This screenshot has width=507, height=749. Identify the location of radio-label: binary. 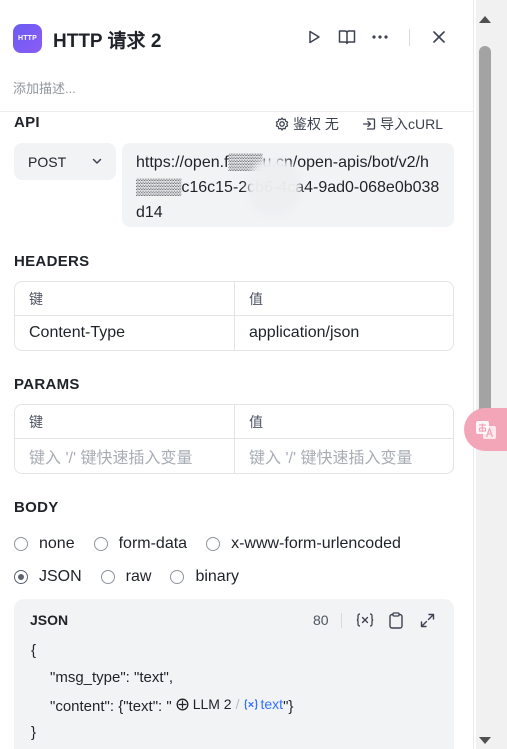
(217, 576).